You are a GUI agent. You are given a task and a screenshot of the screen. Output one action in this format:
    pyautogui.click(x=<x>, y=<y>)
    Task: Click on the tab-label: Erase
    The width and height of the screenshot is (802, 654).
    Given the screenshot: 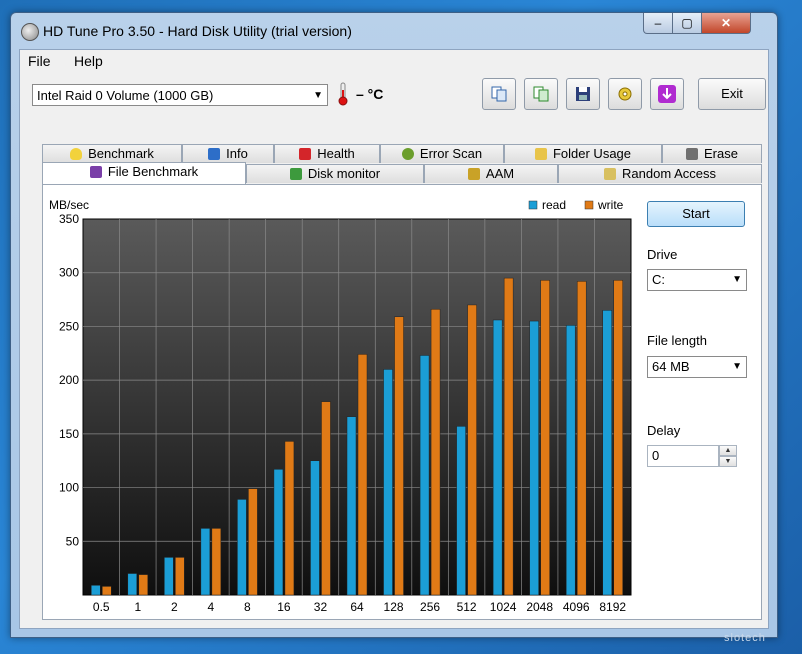 What is the action you would take?
    pyautogui.click(x=721, y=153)
    